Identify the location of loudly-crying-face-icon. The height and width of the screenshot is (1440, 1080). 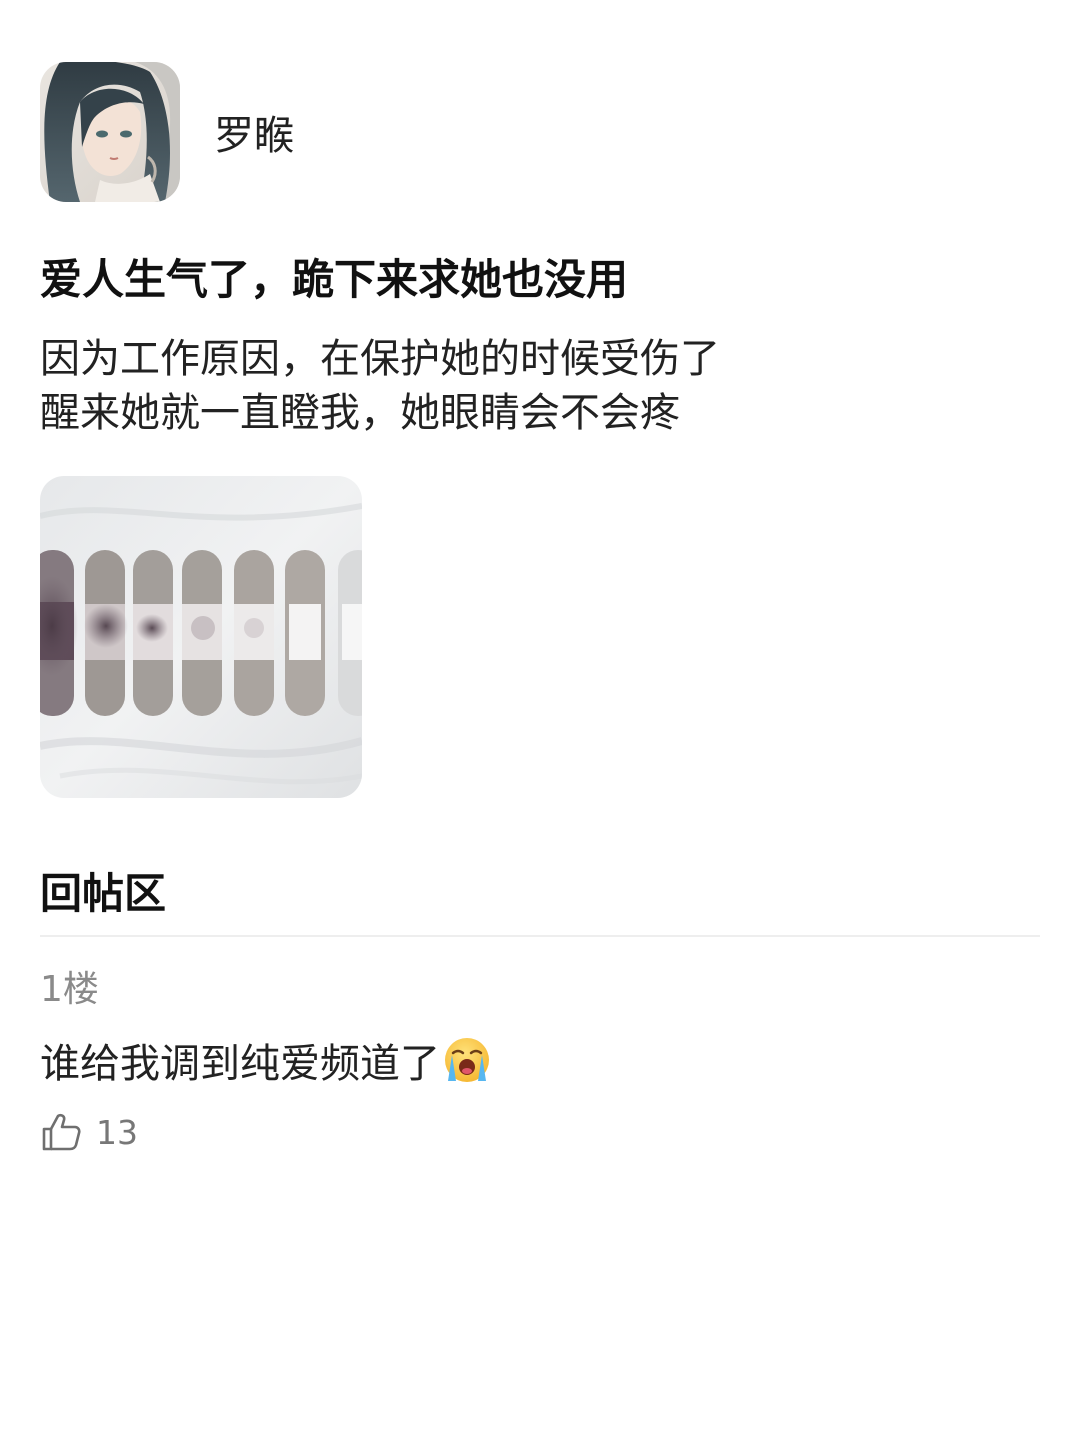
(467, 1060).